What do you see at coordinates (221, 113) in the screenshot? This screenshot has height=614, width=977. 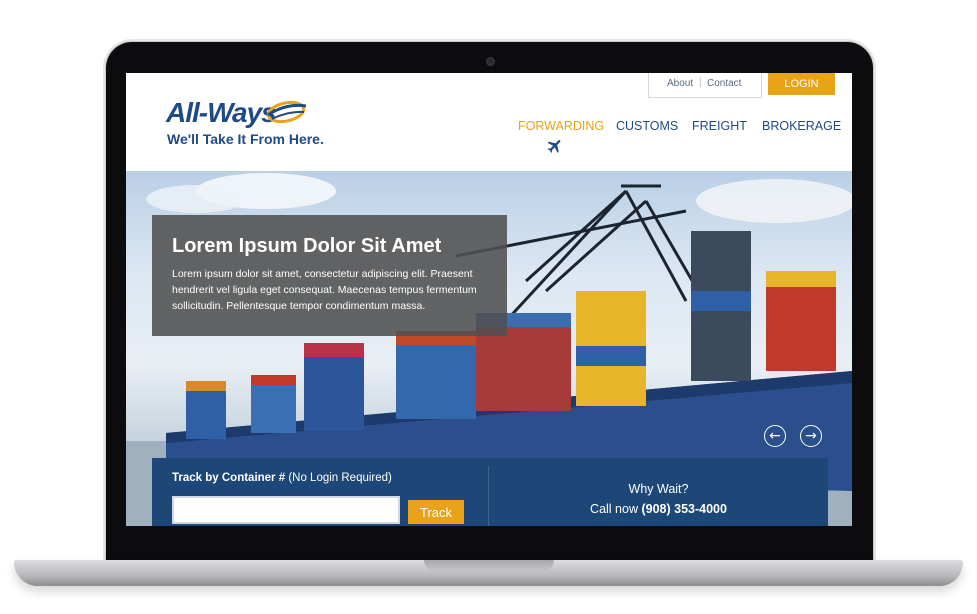 I see `logo-wordmark: All-Ways` at bounding box center [221, 113].